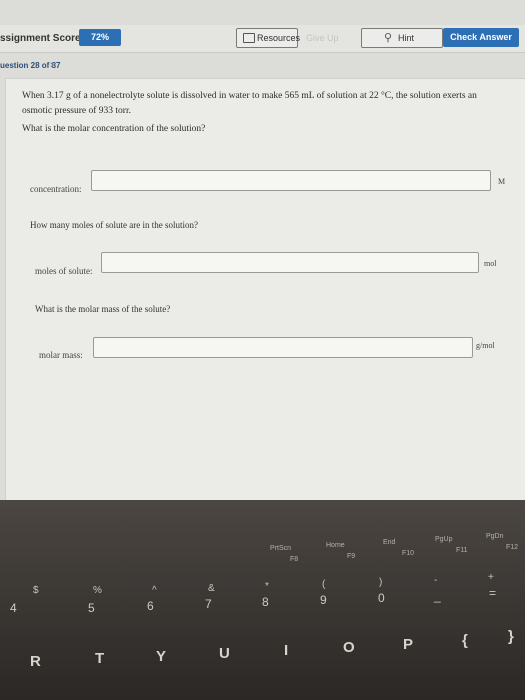  Describe the element at coordinates (61, 355) in the screenshot. I see `molar-mass-label: molar mass:` at that location.